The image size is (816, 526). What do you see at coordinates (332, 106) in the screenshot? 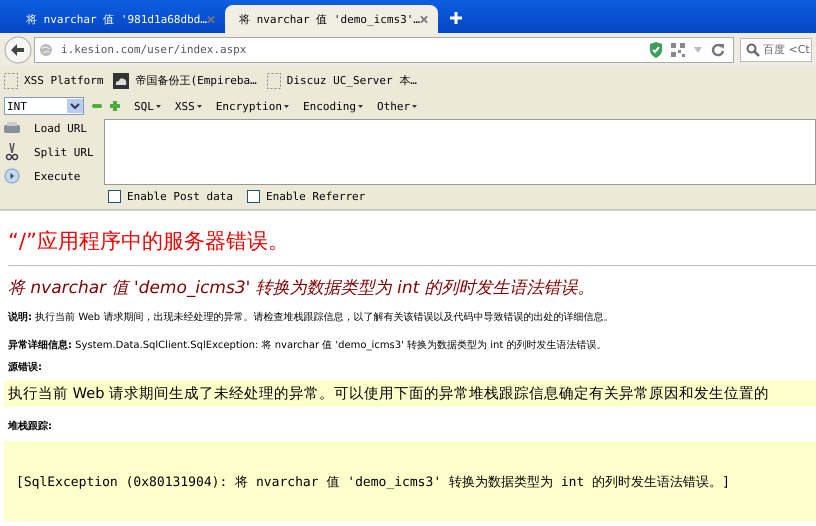
I see `menu-button: Encoding` at bounding box center [332, 106].